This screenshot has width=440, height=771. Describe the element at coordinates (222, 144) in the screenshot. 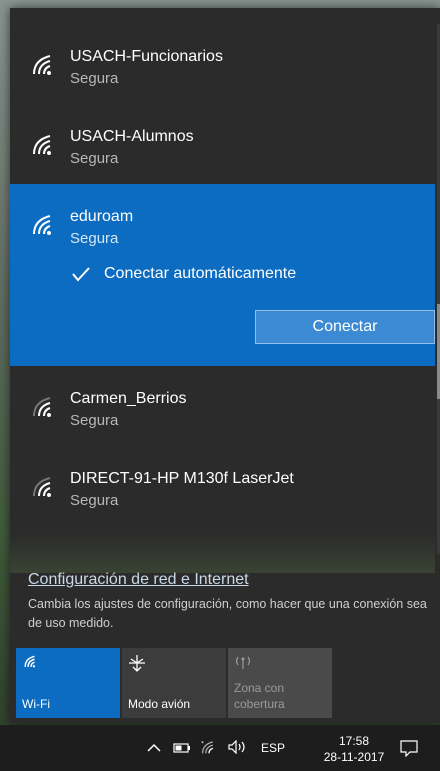

I see `network-item-usach-alumnos: USACH-Alumnos Segura` at that location.